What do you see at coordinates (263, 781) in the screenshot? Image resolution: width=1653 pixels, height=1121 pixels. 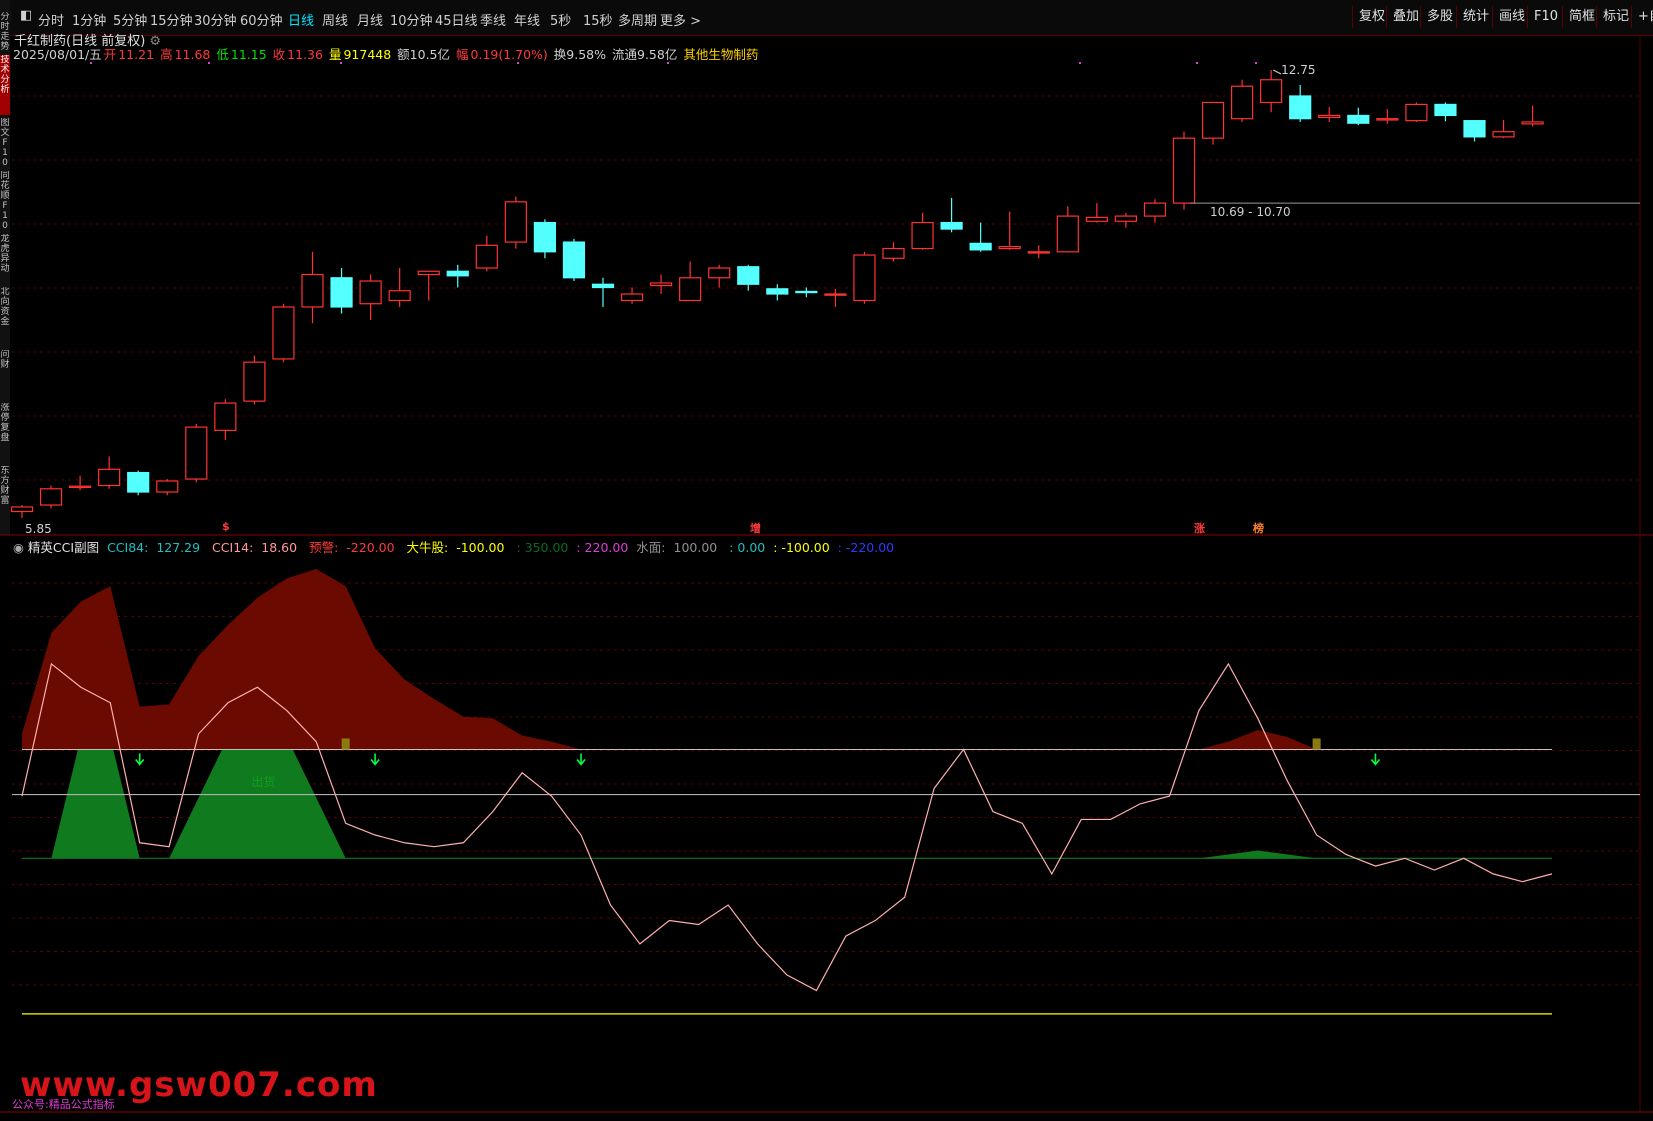 I see `sell-signal-label: 出货` at bounding box center [263, 781].